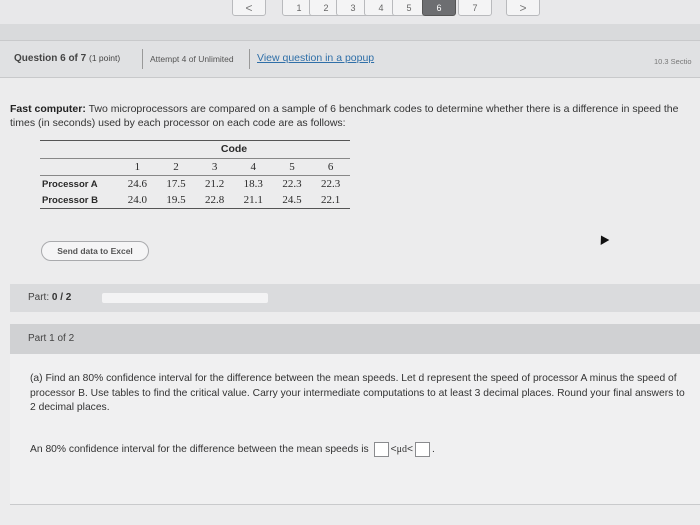 This screenshot has height=525, width=700. I want to click on progress-track, so click(185, 298).